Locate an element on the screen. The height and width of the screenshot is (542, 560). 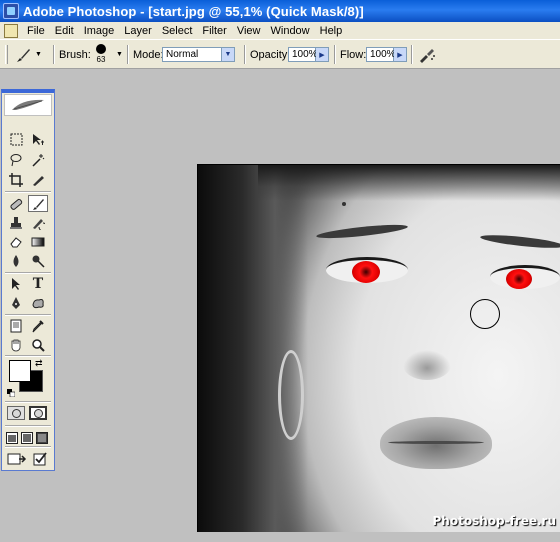
menu-layer: Layer is located at coordinates (138, 31).